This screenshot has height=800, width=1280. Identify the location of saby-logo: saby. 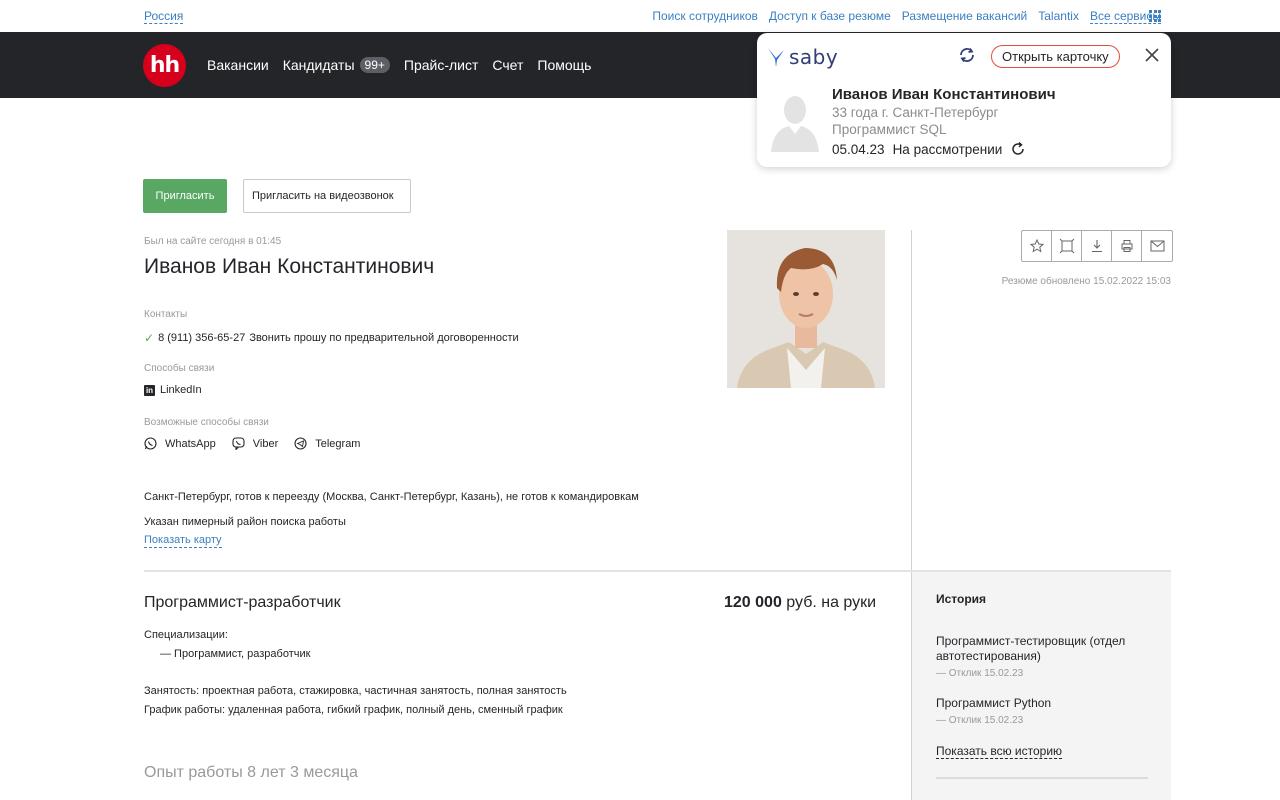
(802, 57).